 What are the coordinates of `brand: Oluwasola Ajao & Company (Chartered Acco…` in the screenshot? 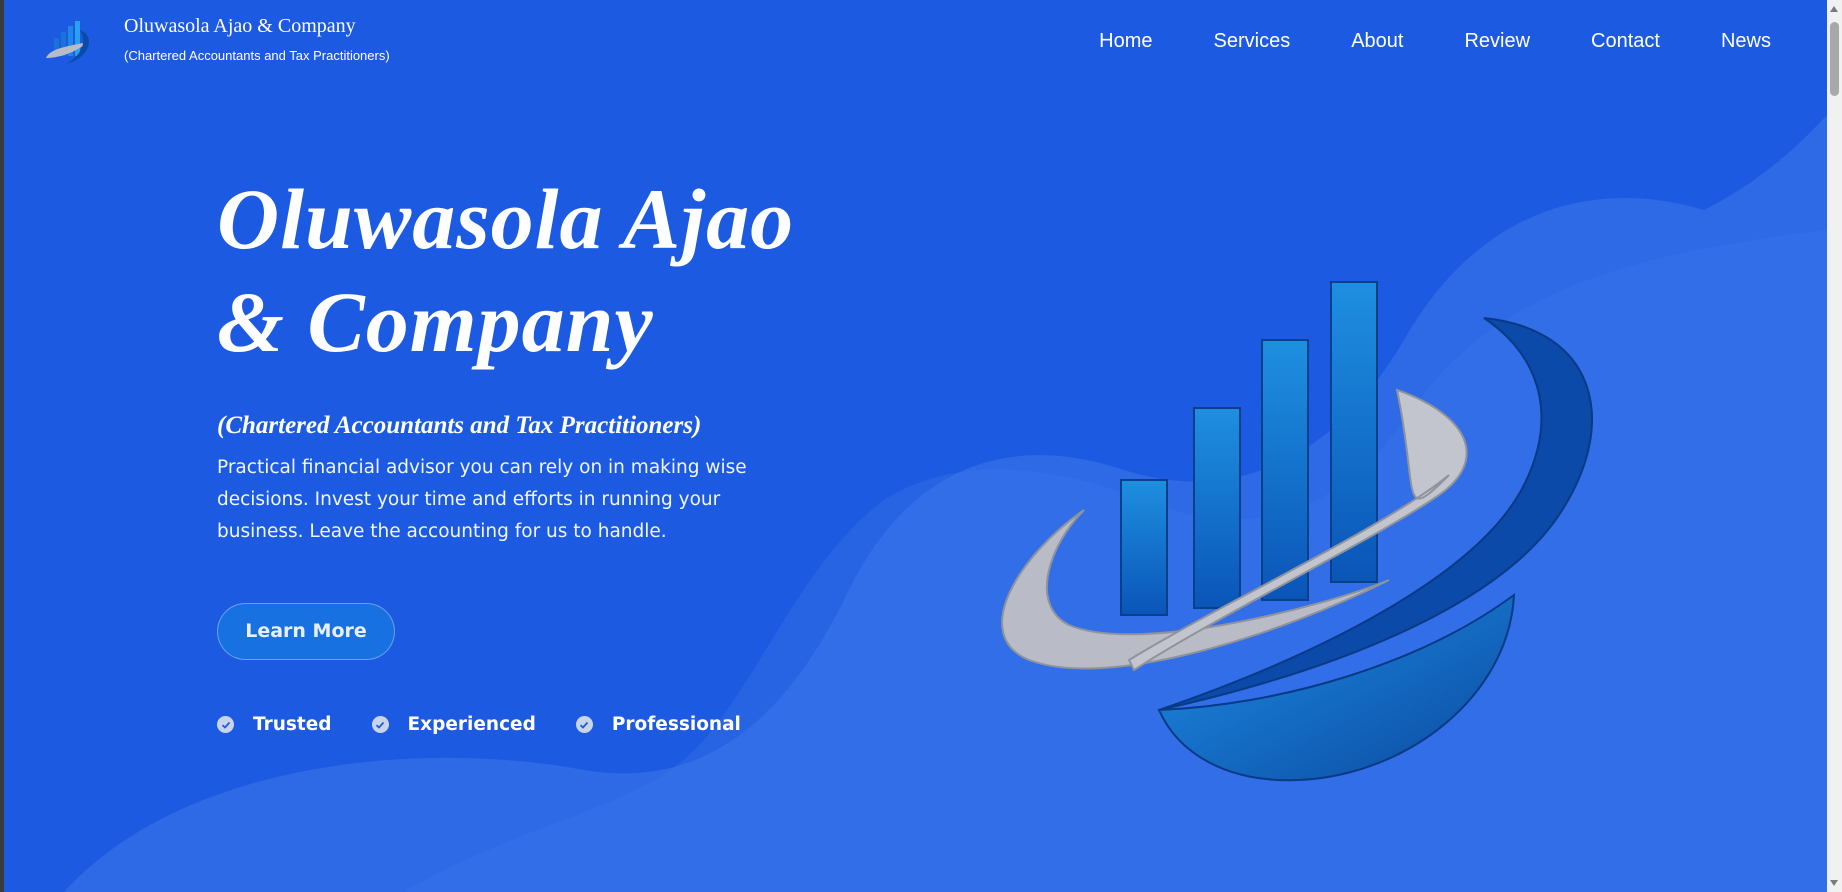 It's located at (215, 42).